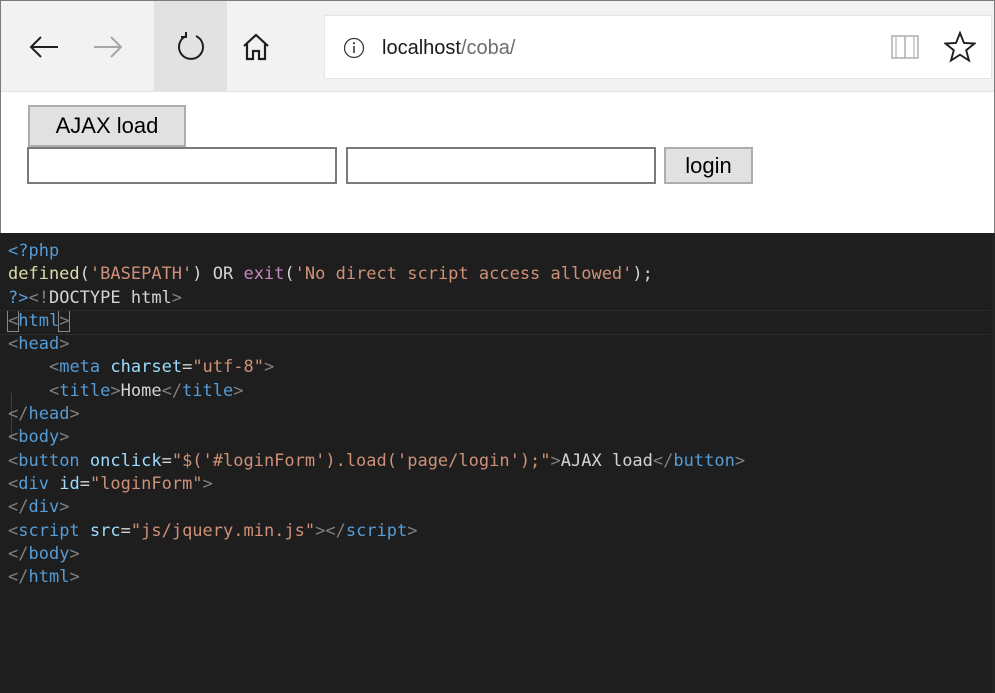  I want to click on code-token: ) OR, so click(218, 274).